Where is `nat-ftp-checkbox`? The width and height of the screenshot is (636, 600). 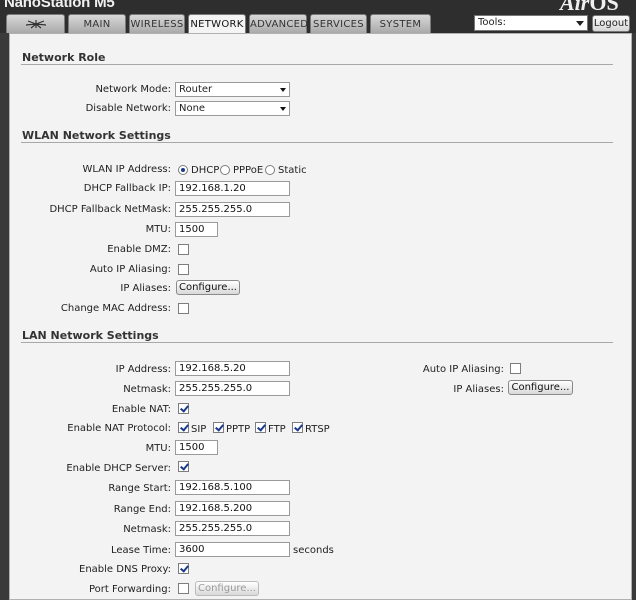 nat-ftp-checkbox is located at coordinates (260, 427).